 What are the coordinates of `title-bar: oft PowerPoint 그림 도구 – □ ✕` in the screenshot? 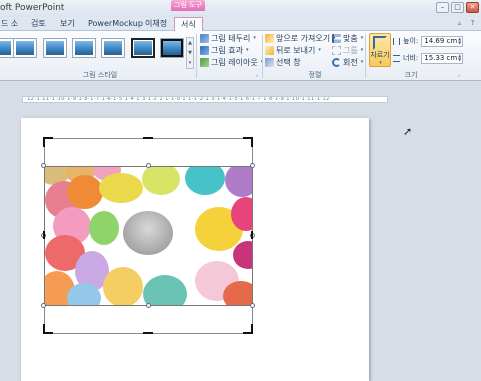 It's located at (240, 8).